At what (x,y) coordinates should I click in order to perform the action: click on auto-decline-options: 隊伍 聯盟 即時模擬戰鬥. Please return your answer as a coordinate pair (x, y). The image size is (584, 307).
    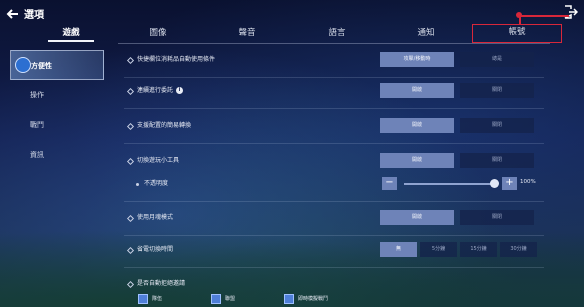
    Looking at the image, I should click on (334, 300).